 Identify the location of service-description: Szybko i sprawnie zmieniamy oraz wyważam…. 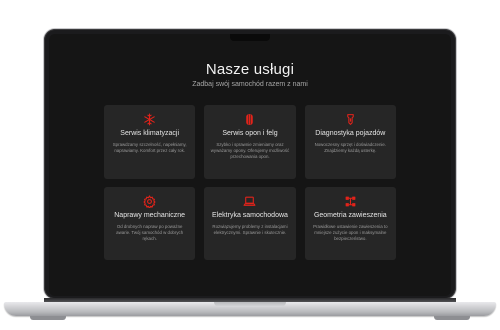
(250, 150).